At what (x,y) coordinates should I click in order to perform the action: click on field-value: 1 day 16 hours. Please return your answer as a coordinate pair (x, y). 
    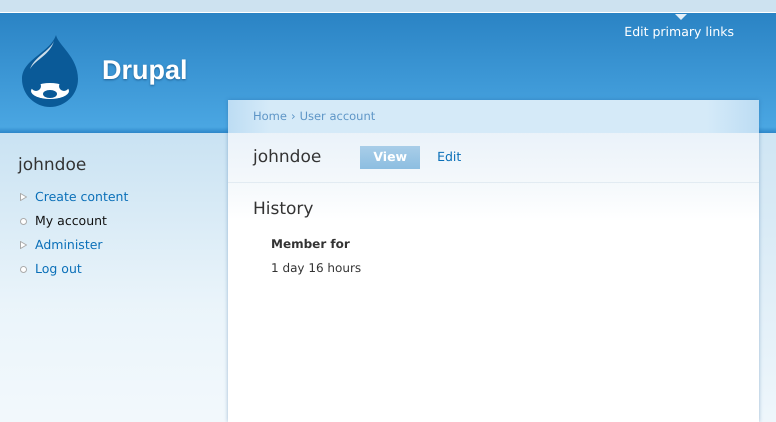
    Looking at the image, I should click on (316, 269).